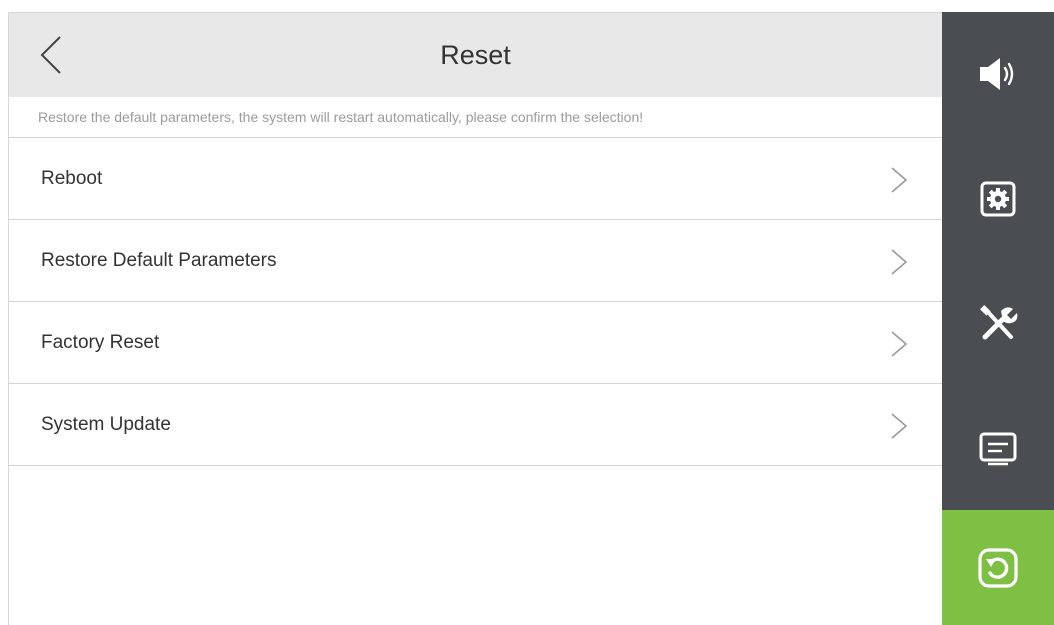  I want to click on menu-item-factory-reset: Factory Reset, so click(475, 342).